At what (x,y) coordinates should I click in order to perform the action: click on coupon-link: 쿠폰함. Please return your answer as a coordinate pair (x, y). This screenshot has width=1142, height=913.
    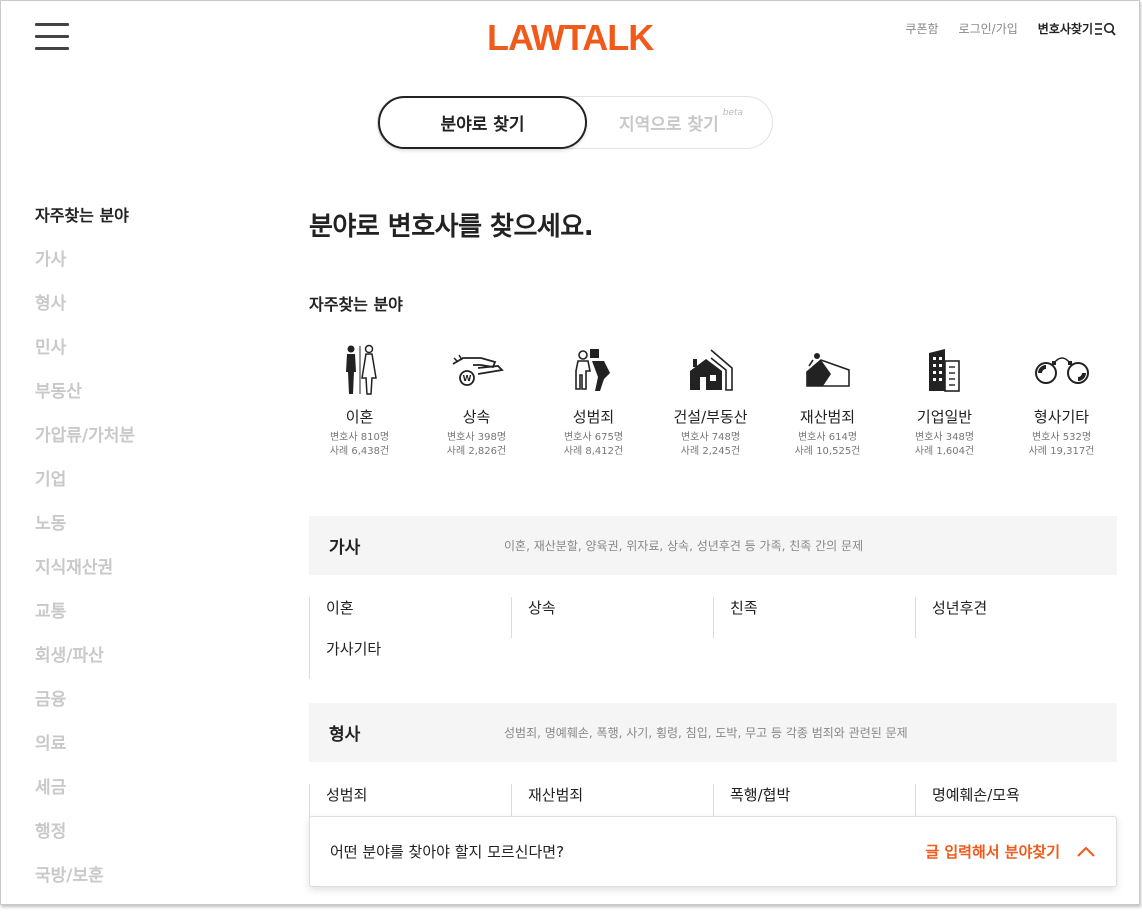
    Looking at the image, I should click on (921, 28).